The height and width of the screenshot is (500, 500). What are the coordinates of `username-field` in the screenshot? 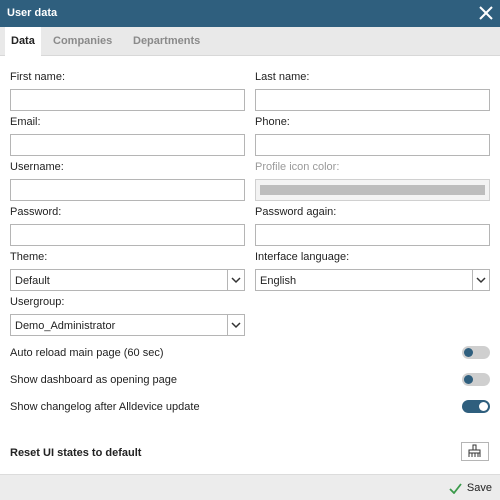 It's located at (127, 190).